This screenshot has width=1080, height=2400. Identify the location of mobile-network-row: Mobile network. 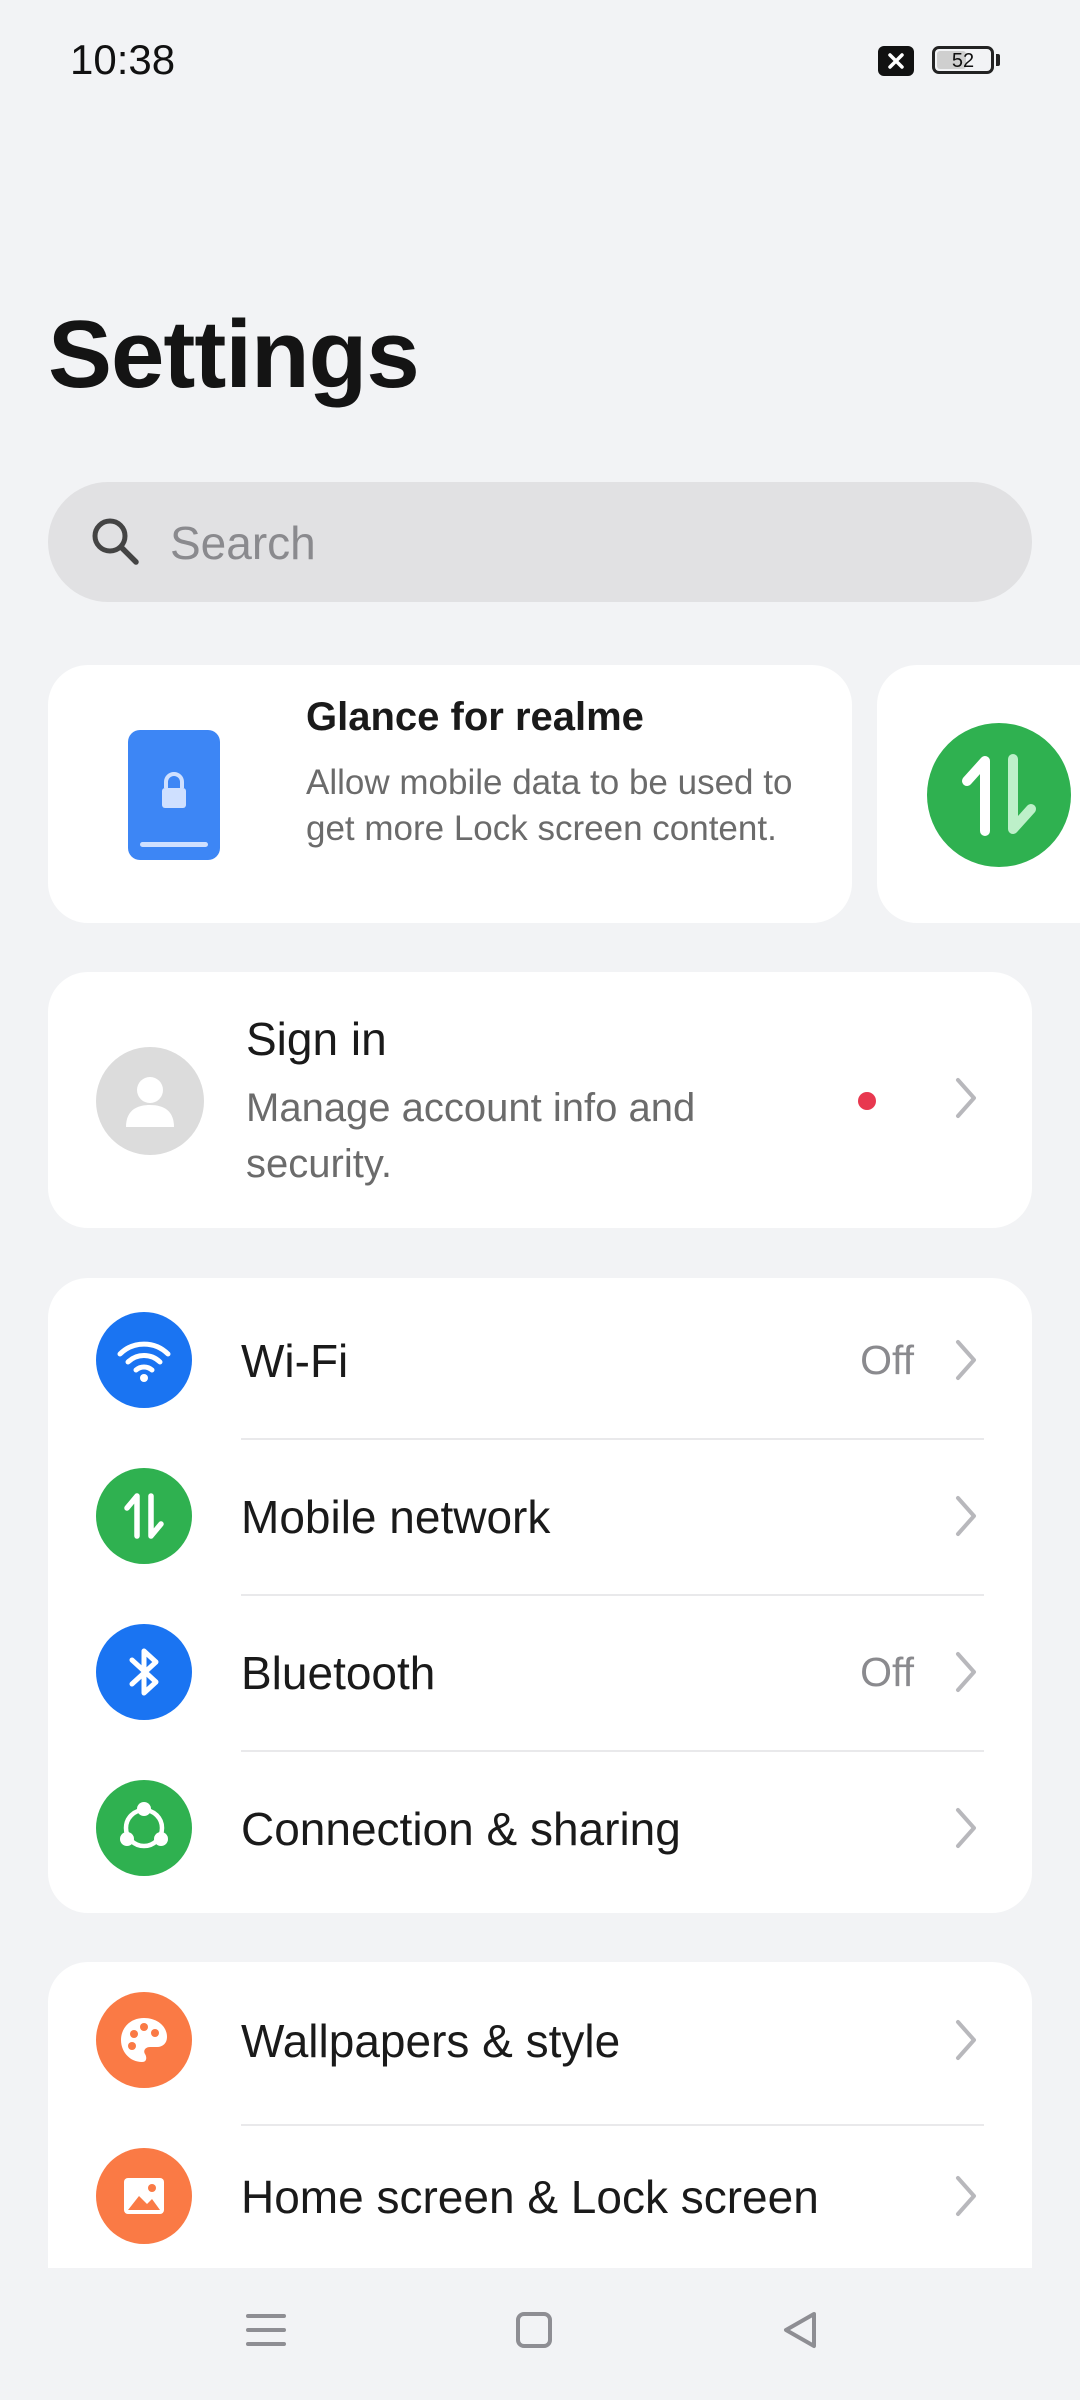
(540, 1516).